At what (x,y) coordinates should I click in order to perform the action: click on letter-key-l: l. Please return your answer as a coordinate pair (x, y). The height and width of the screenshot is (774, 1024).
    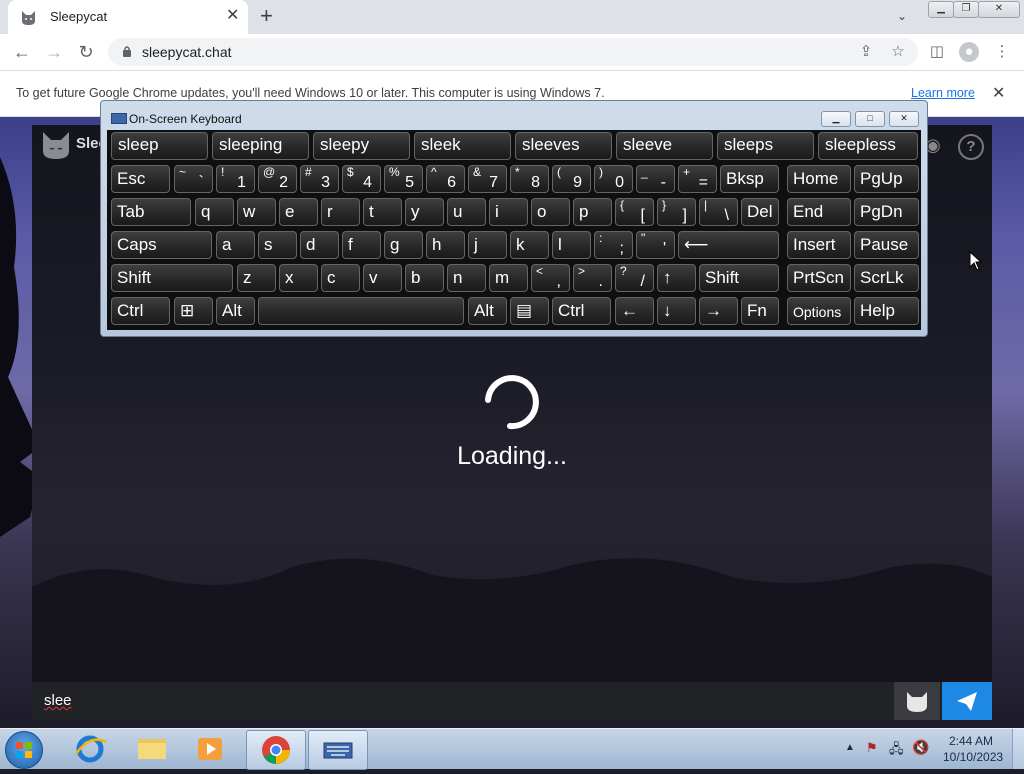
    Looking at the image, I should click on (571, 245).